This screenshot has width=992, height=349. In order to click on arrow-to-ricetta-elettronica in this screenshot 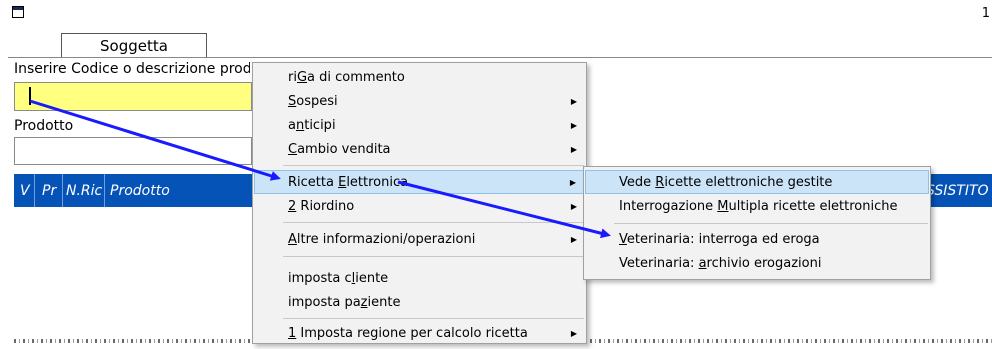, I will do `click(155, 140)`.